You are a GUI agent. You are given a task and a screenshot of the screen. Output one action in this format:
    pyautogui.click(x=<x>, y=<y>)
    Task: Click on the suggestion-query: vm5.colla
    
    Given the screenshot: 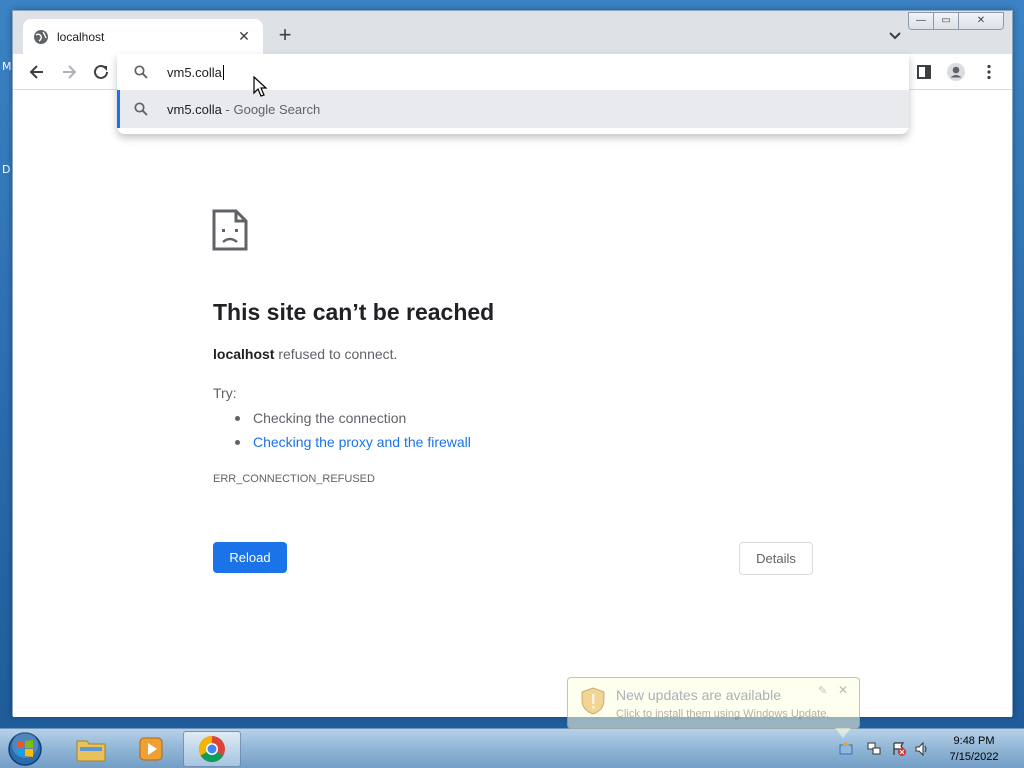 What is the action you would take?
    pyautogui.click(x=194, y=109)
    